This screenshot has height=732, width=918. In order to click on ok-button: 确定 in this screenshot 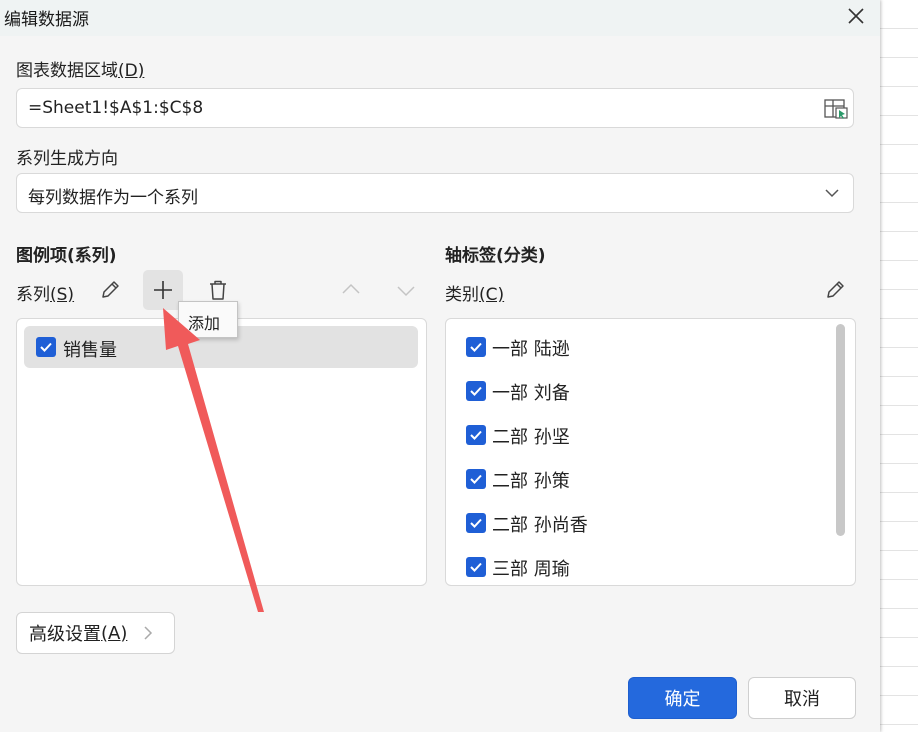, I will do `click(682, 698)`.